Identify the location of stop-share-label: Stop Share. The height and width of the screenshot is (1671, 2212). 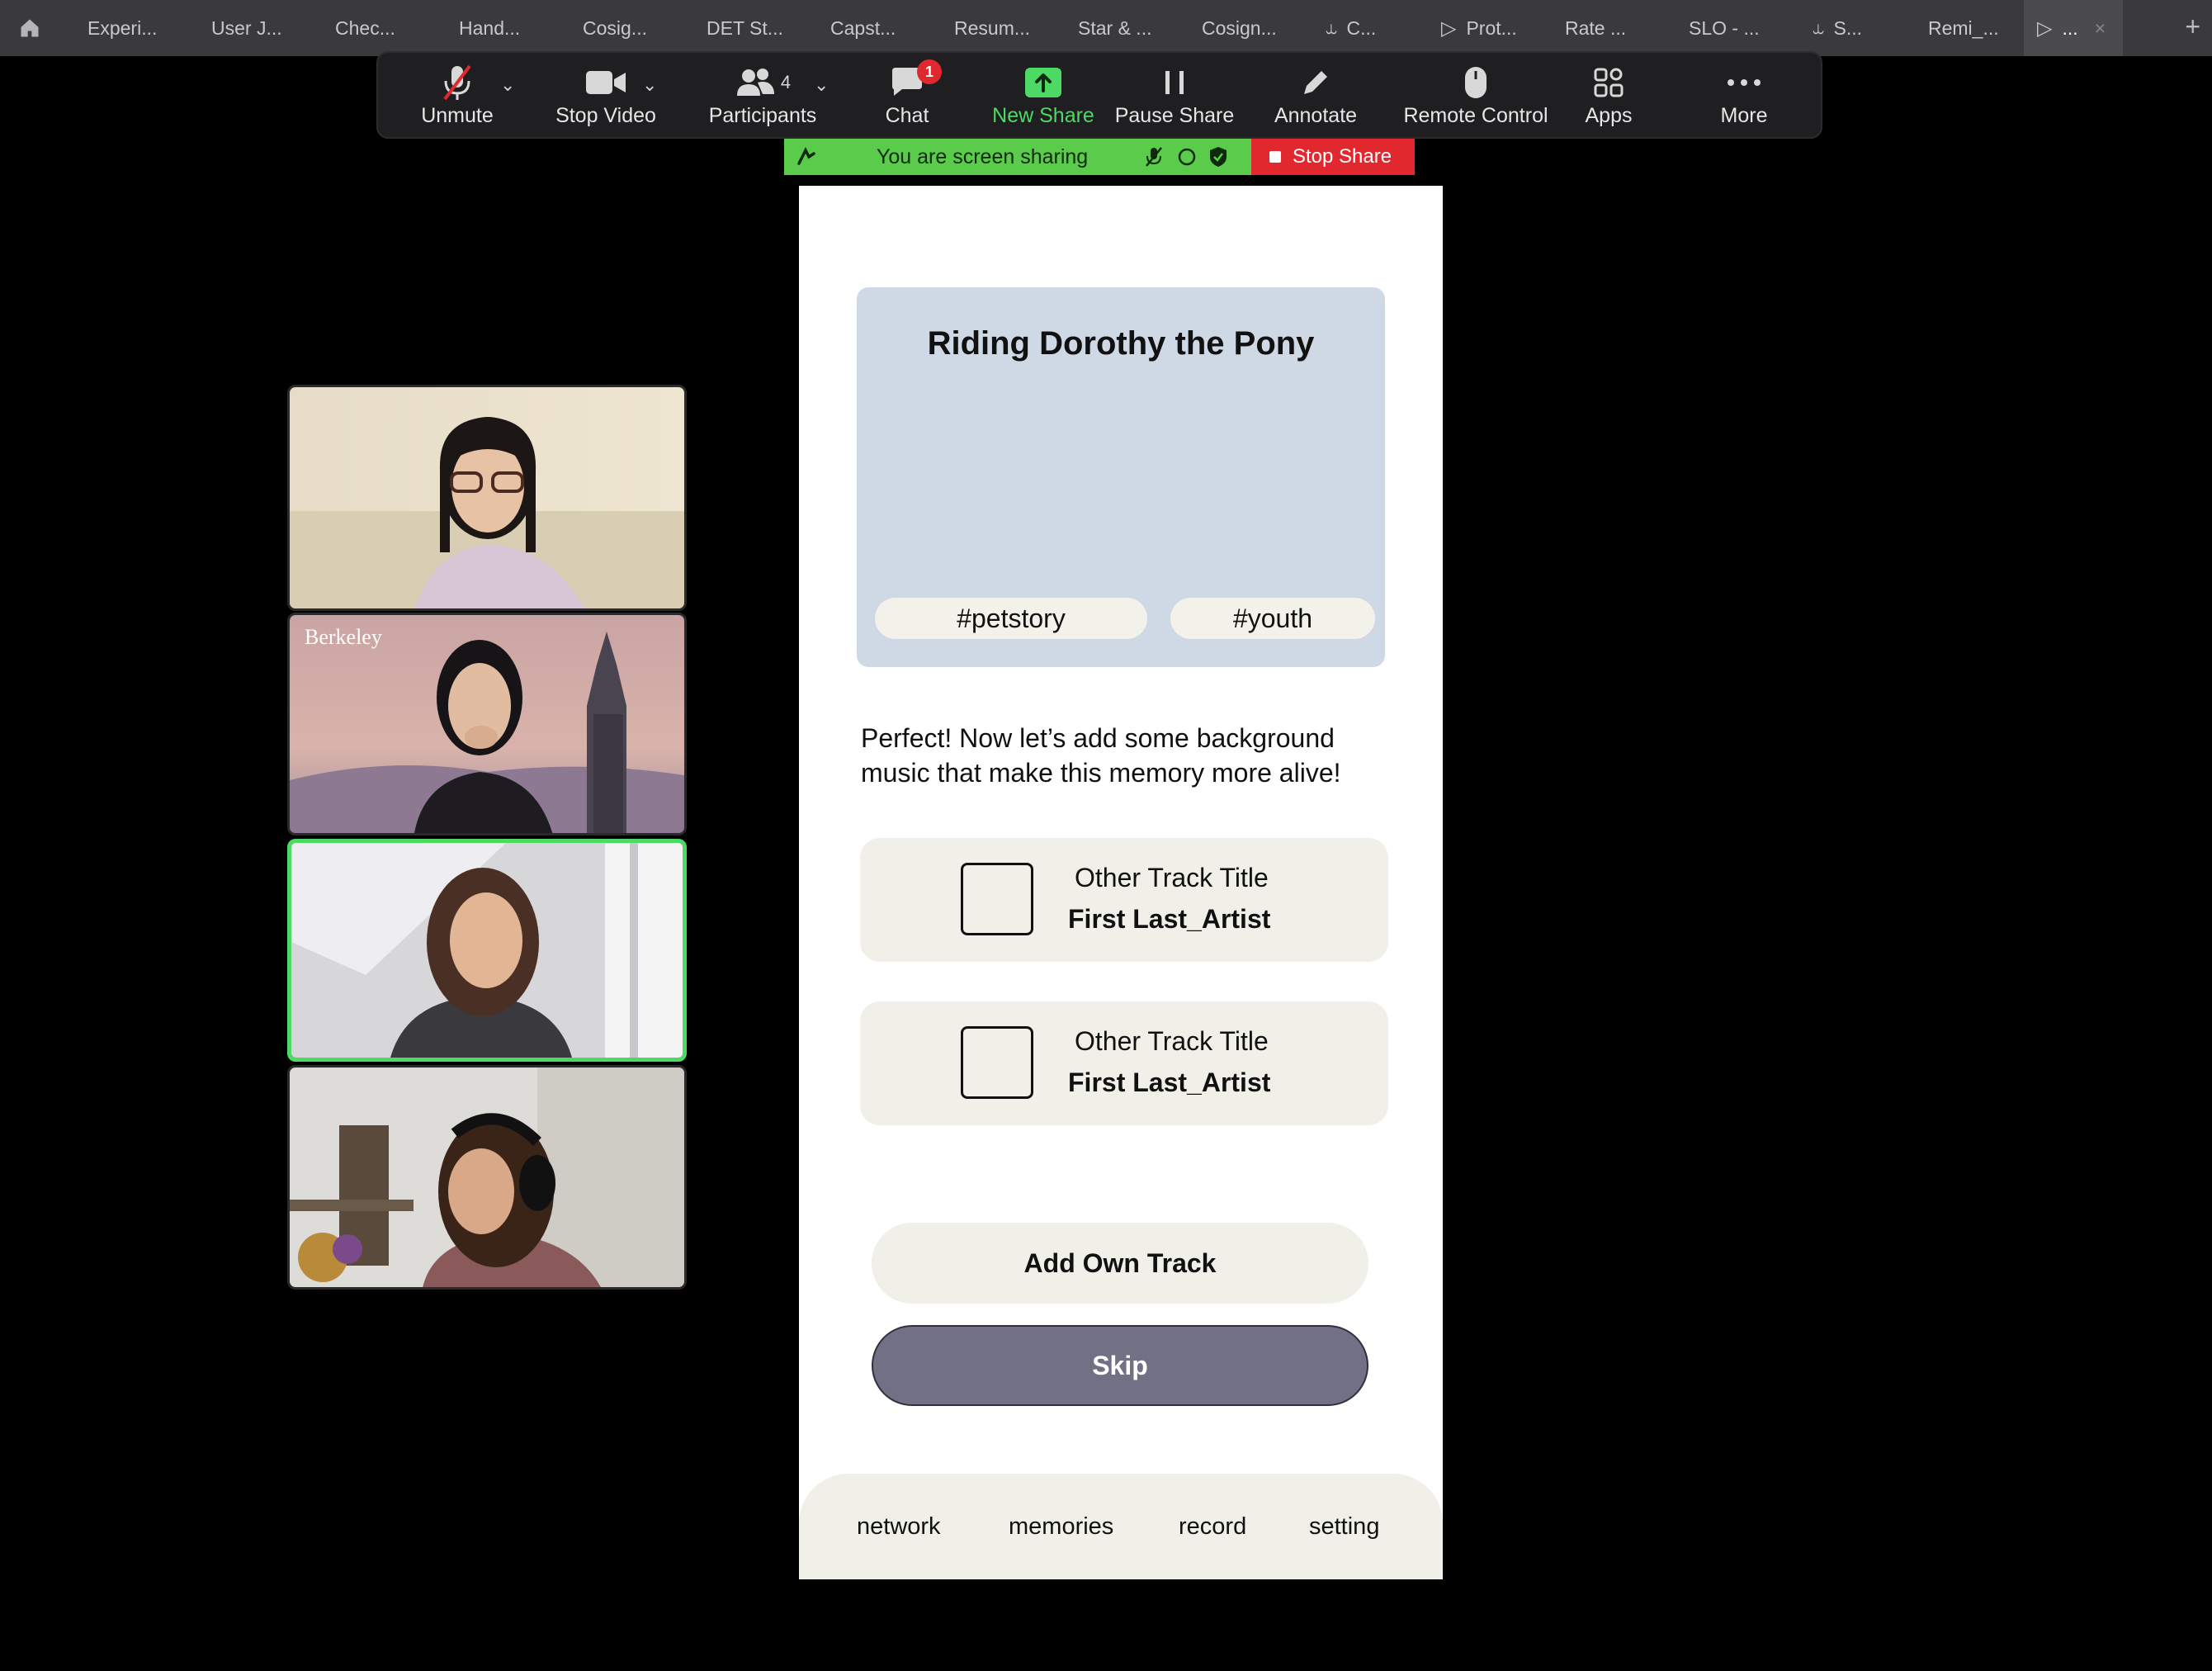
(1342, 156).